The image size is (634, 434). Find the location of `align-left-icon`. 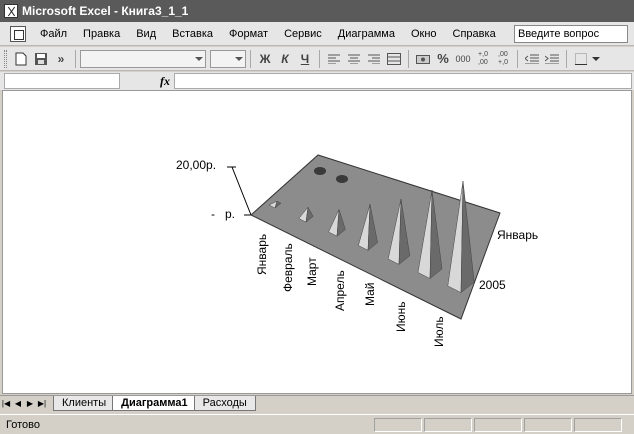

align-left-icon is located at coordinates (334, 59).